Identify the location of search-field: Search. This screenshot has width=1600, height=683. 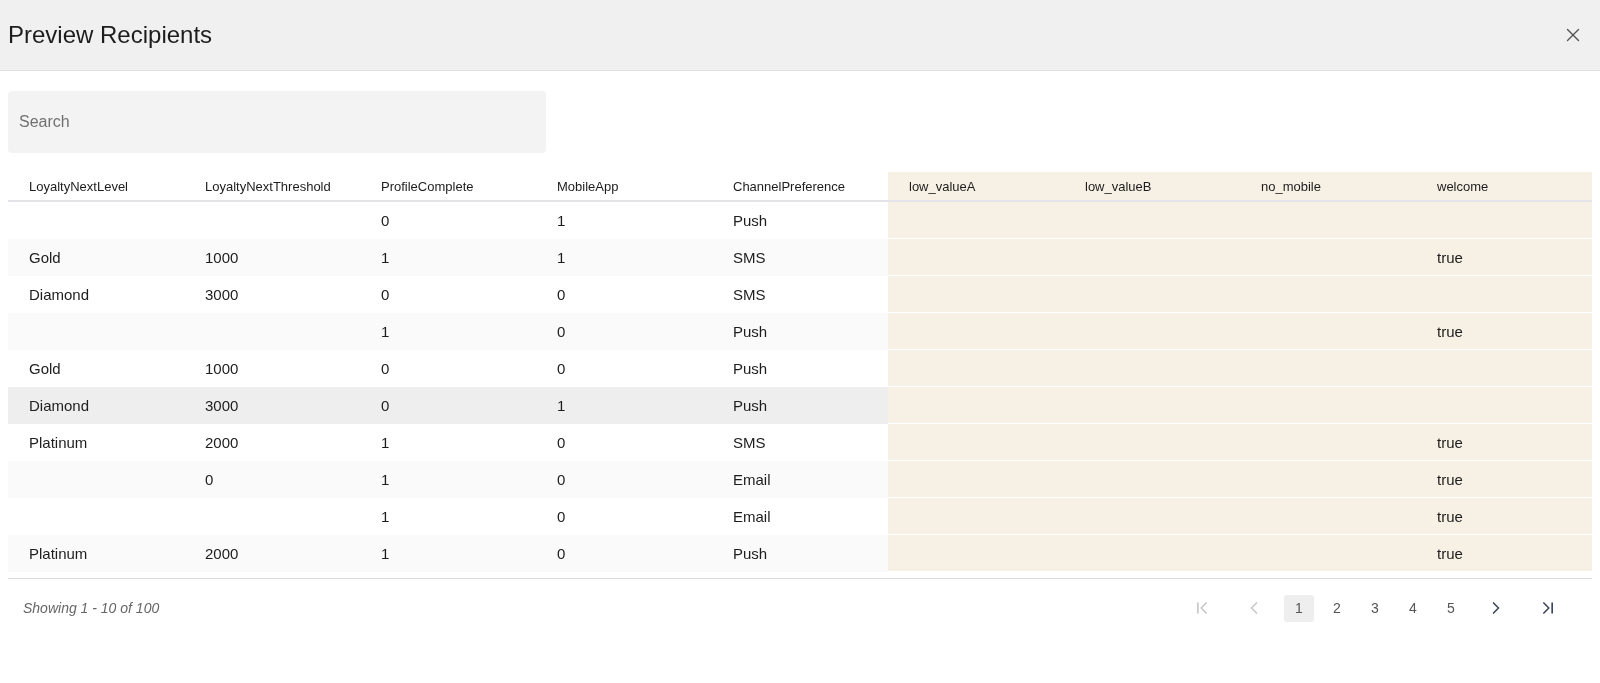
(277, 122).